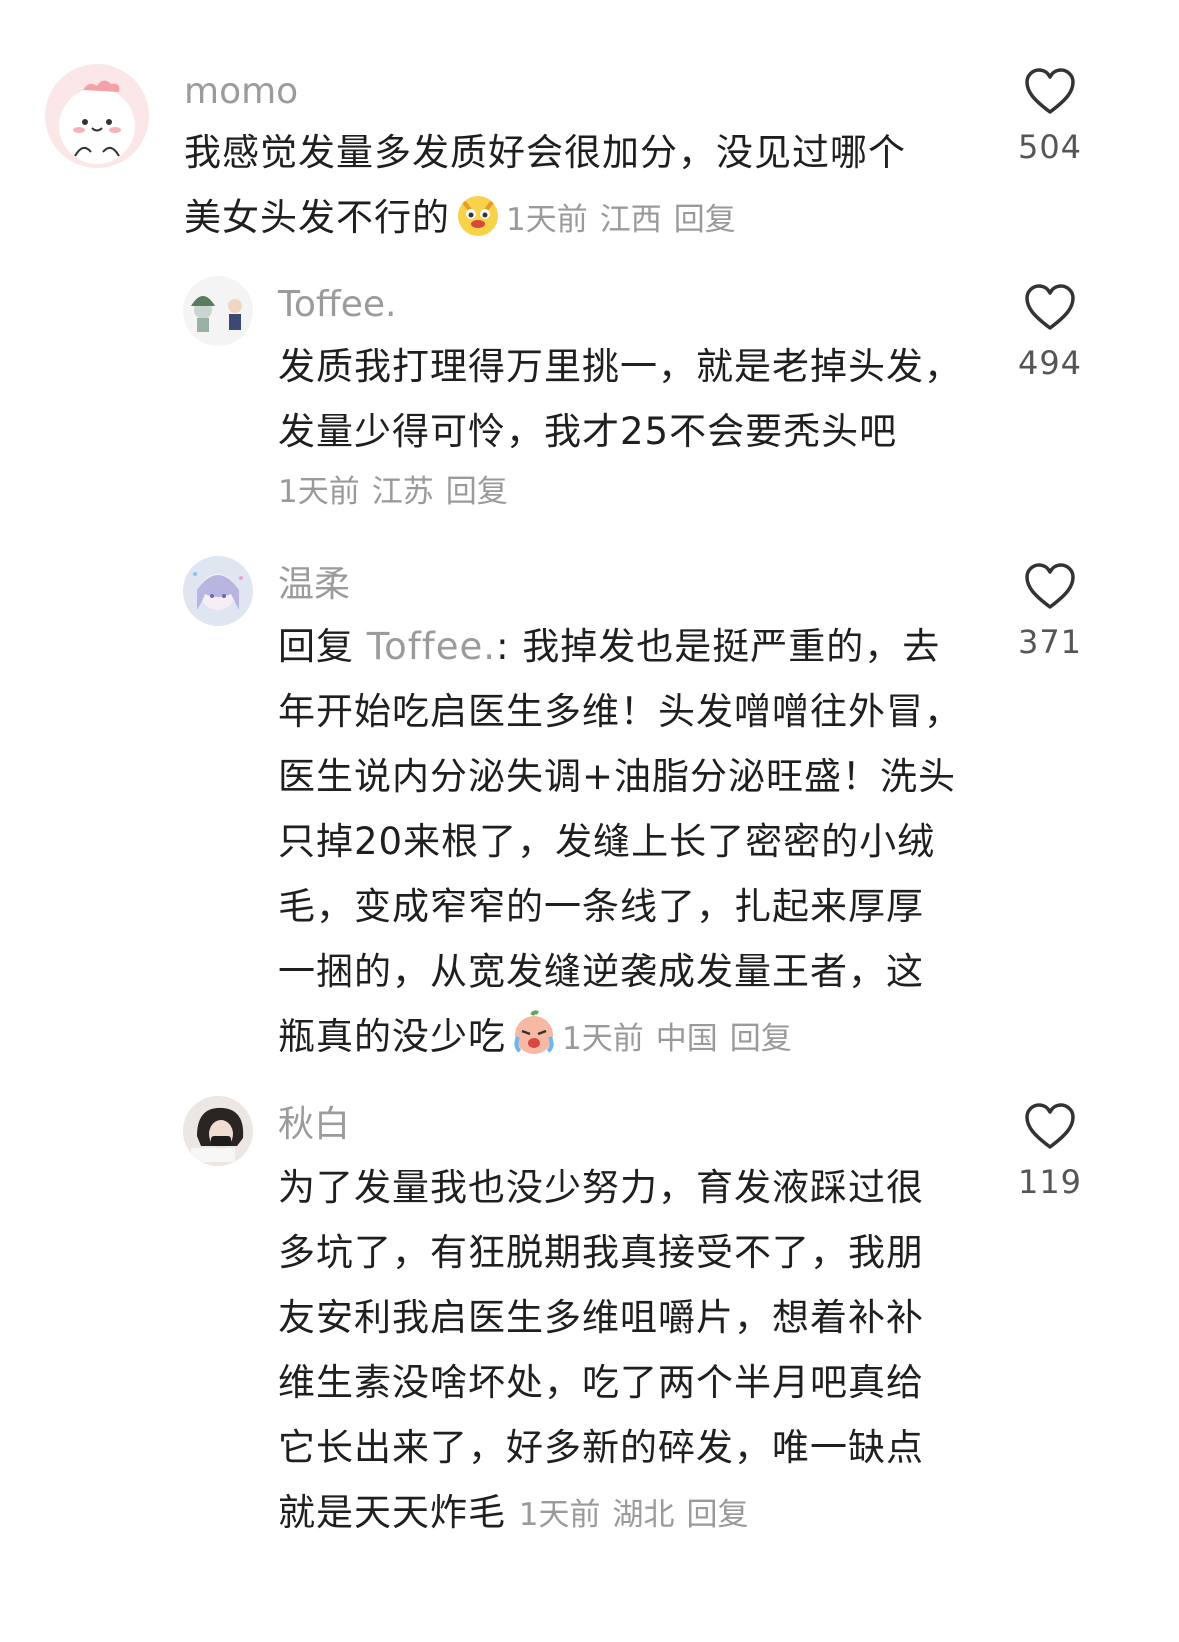  What do you see at coordinates (620, 366) in the screenshot?
I see `comment-line: 发质我打理得万里挑一，就是老掉头发，` at bounding box center [620, 366].